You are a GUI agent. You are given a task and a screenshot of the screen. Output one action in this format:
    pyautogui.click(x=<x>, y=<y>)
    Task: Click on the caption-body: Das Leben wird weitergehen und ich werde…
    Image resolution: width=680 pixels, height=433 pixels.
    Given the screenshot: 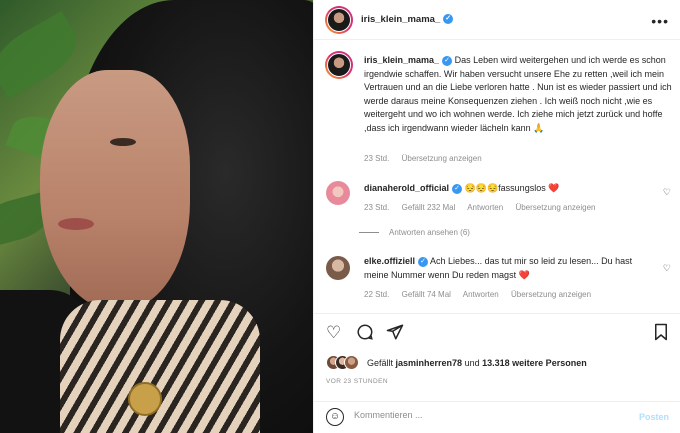 What is the action you would take?
    pyautogui.click(x=518, y=94)
    